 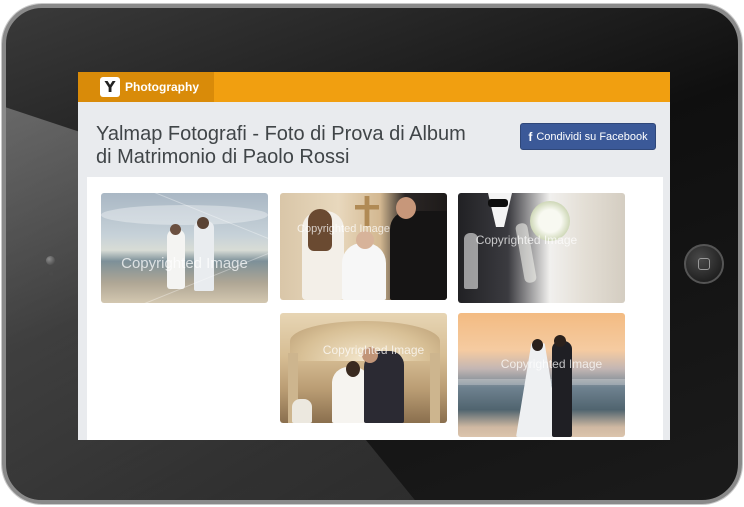 I want to click on logo-icon: Y, so click(x=110, y=87).